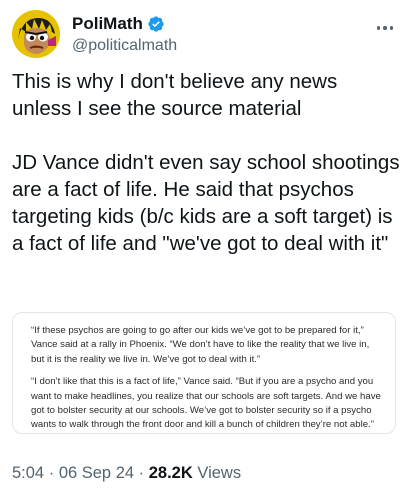 The image size is (408, 500). I want to click on views-label: Views, so click(219, 473).